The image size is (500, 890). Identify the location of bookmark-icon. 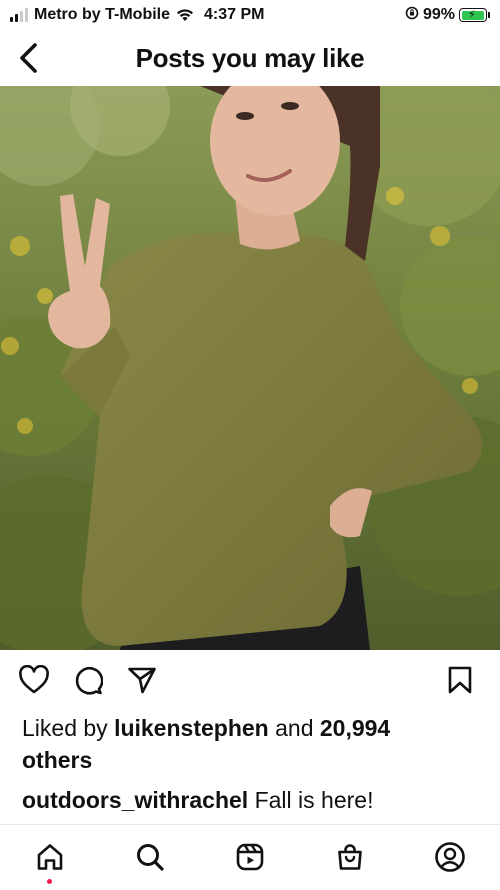
(460, 680).